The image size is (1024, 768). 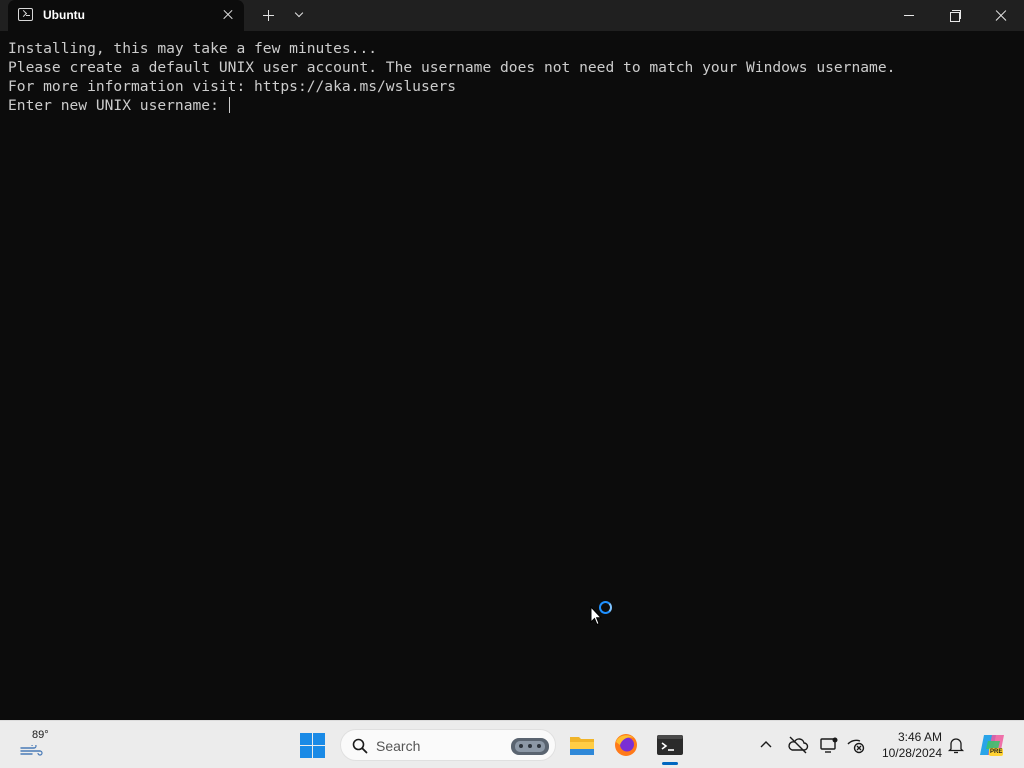 I want to click on file-explorer-icon, so click(x=582, y=745).